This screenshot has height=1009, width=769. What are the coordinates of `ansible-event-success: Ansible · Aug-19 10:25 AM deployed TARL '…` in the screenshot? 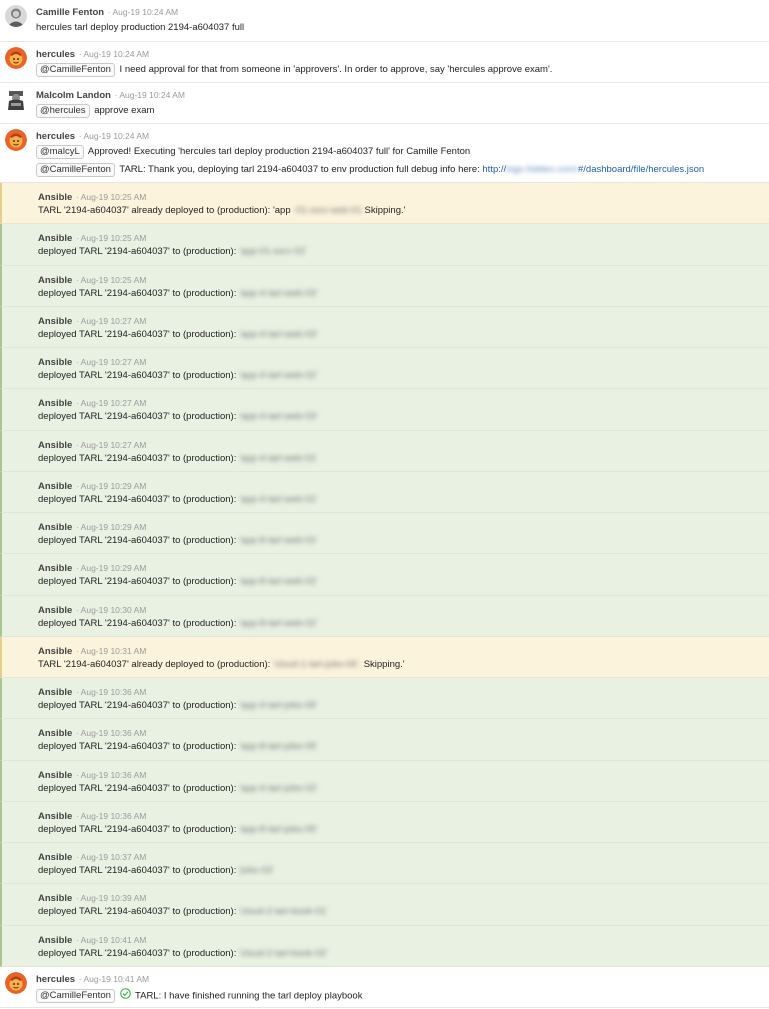 It's located at (384, 245).